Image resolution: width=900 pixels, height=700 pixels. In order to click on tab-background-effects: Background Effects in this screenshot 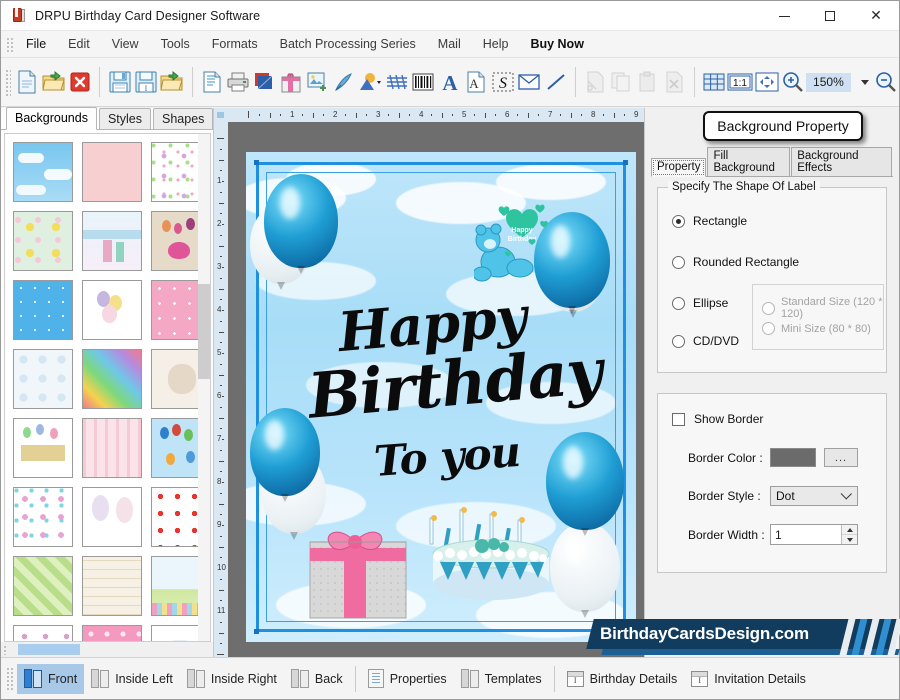, I will do `click(841, 161)`.